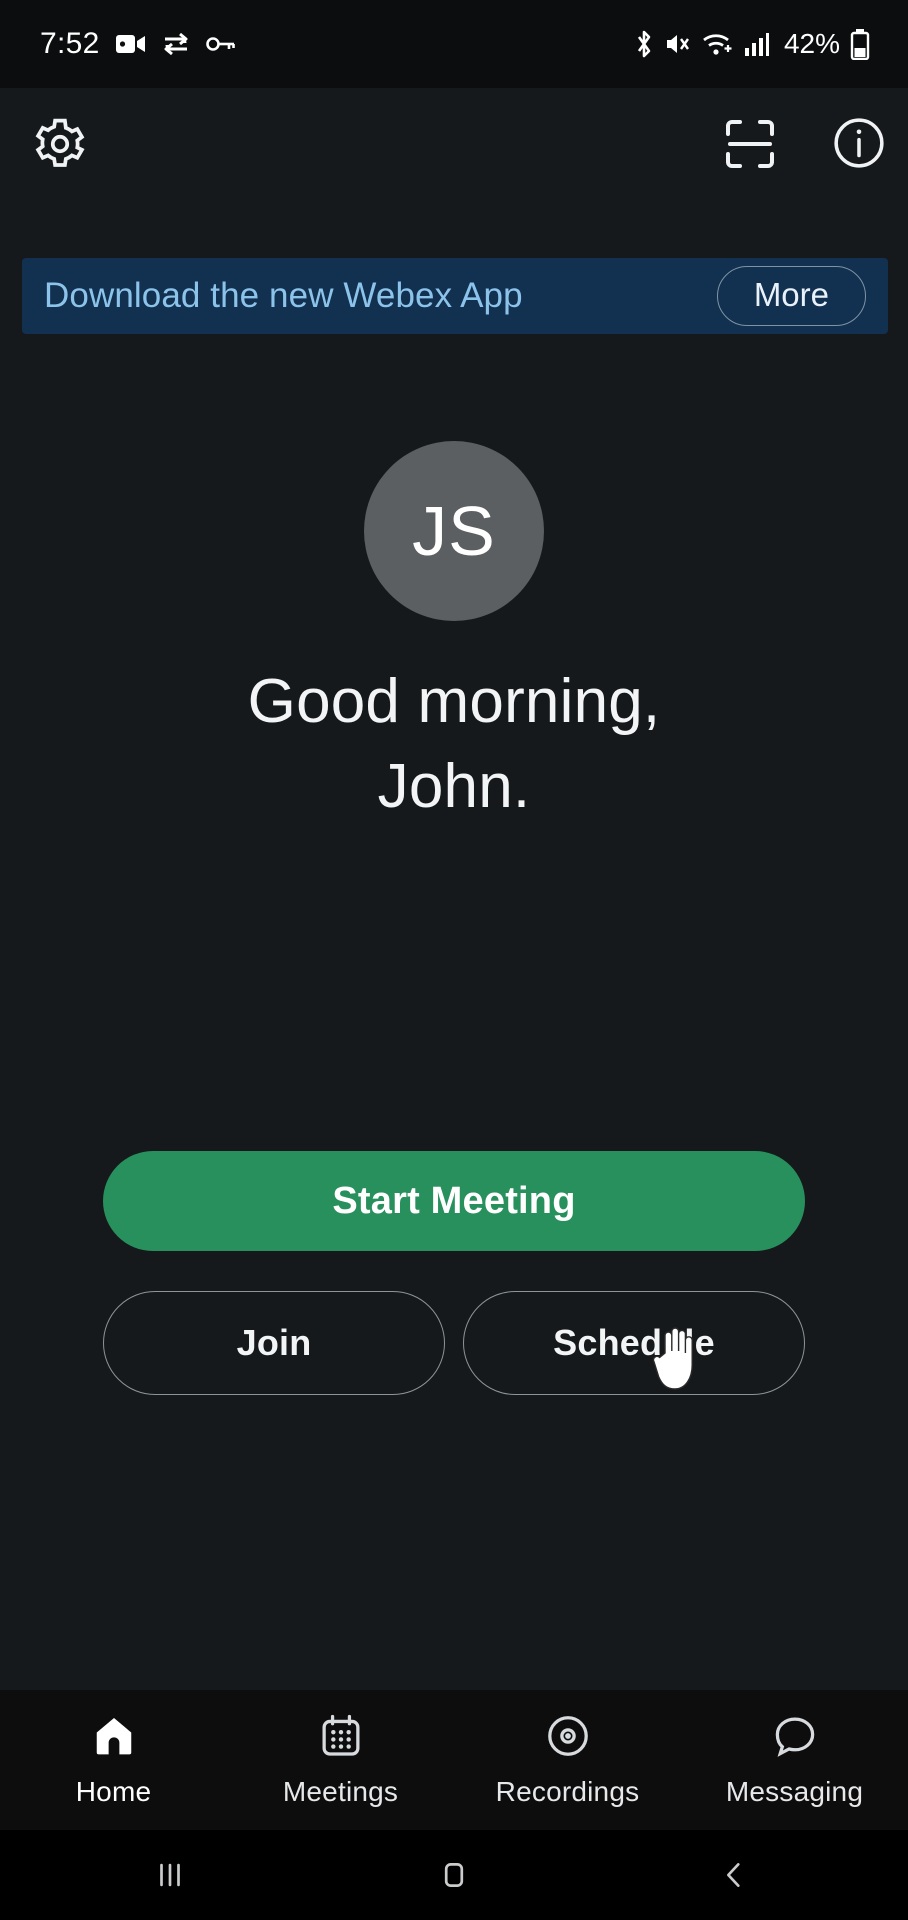  Describe the element at coordinates (70, 43) in the screenshot. I see `status-bar-clock: 7:52` at that location.